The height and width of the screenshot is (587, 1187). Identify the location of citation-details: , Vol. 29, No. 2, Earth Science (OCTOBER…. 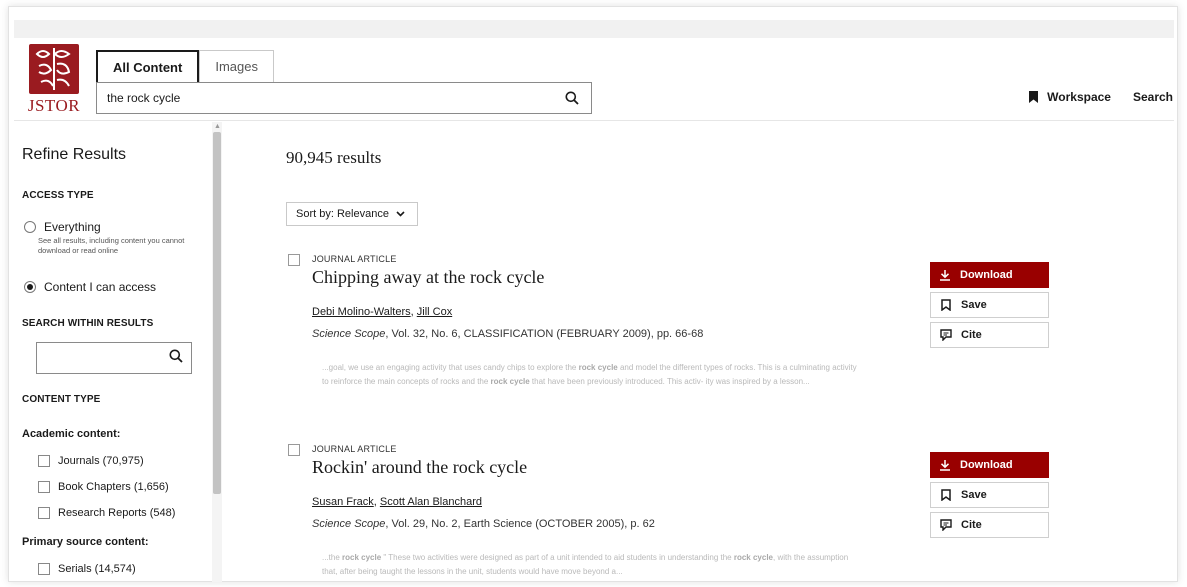
(520, 524).